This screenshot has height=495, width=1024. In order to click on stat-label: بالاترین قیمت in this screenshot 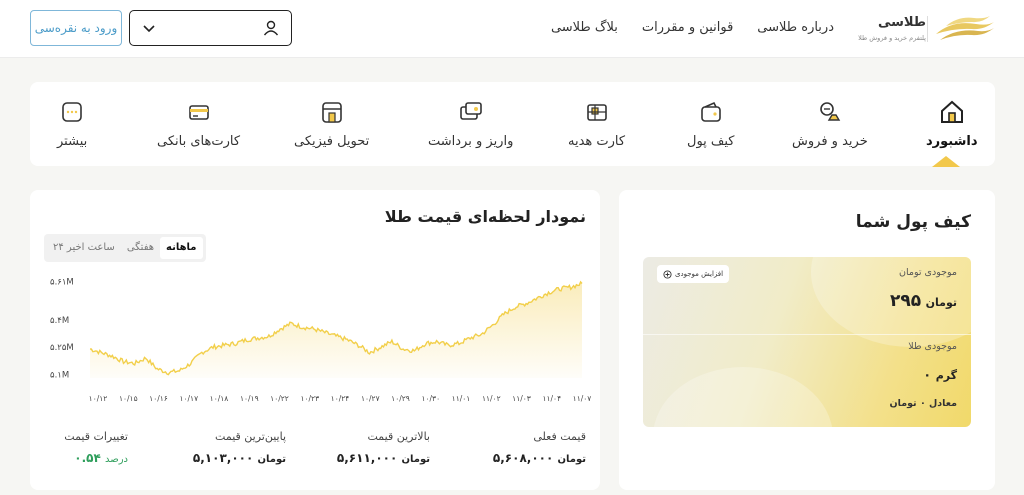, I will do `click(399, 436)`.